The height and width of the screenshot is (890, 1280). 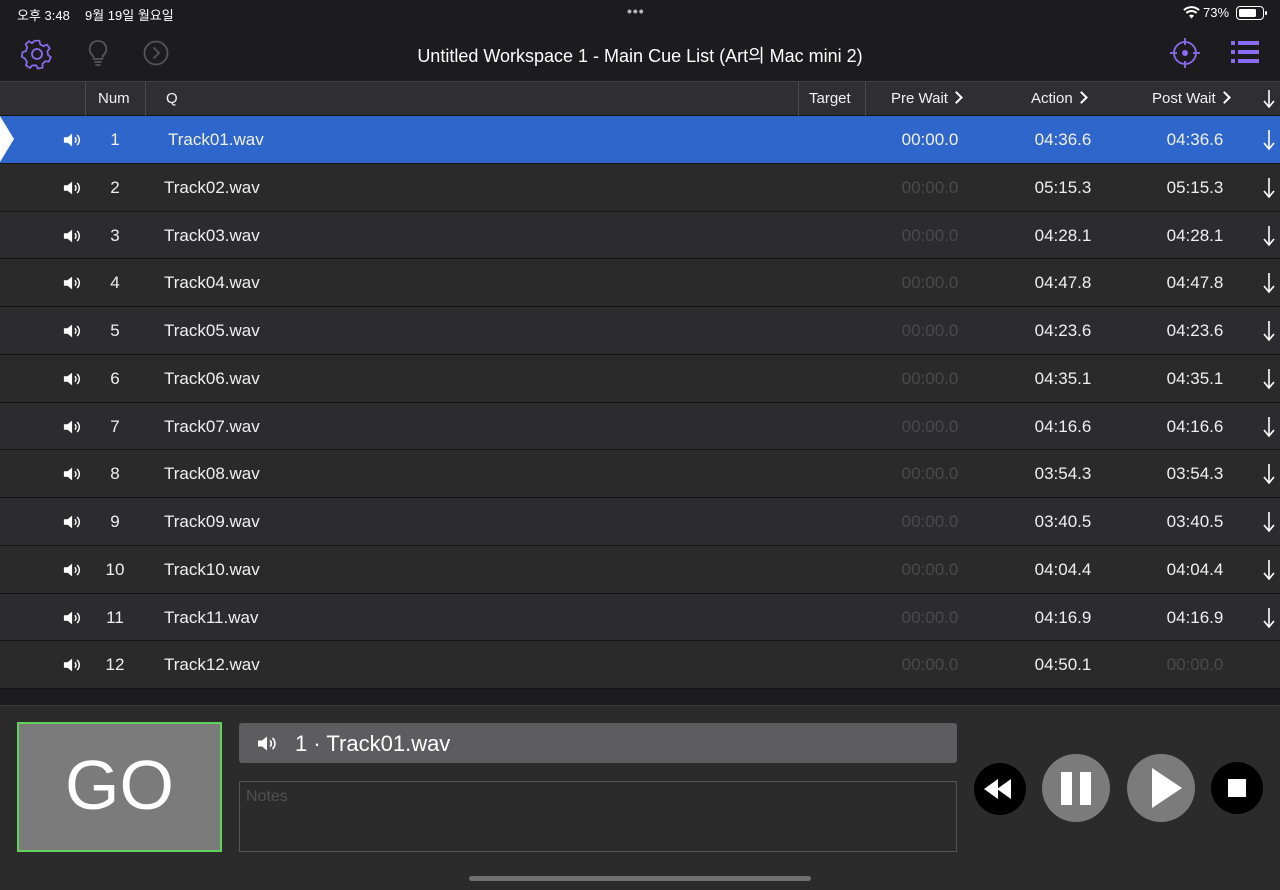 I want to click on column-pre-wait: Pre Wait, so click(x=927, y=99).